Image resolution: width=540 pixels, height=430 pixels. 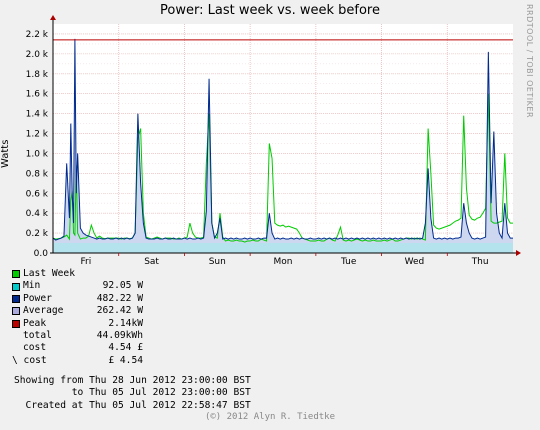 I want to click on legend-item-power: Power 482.22 W, so click(x=77, y=299).